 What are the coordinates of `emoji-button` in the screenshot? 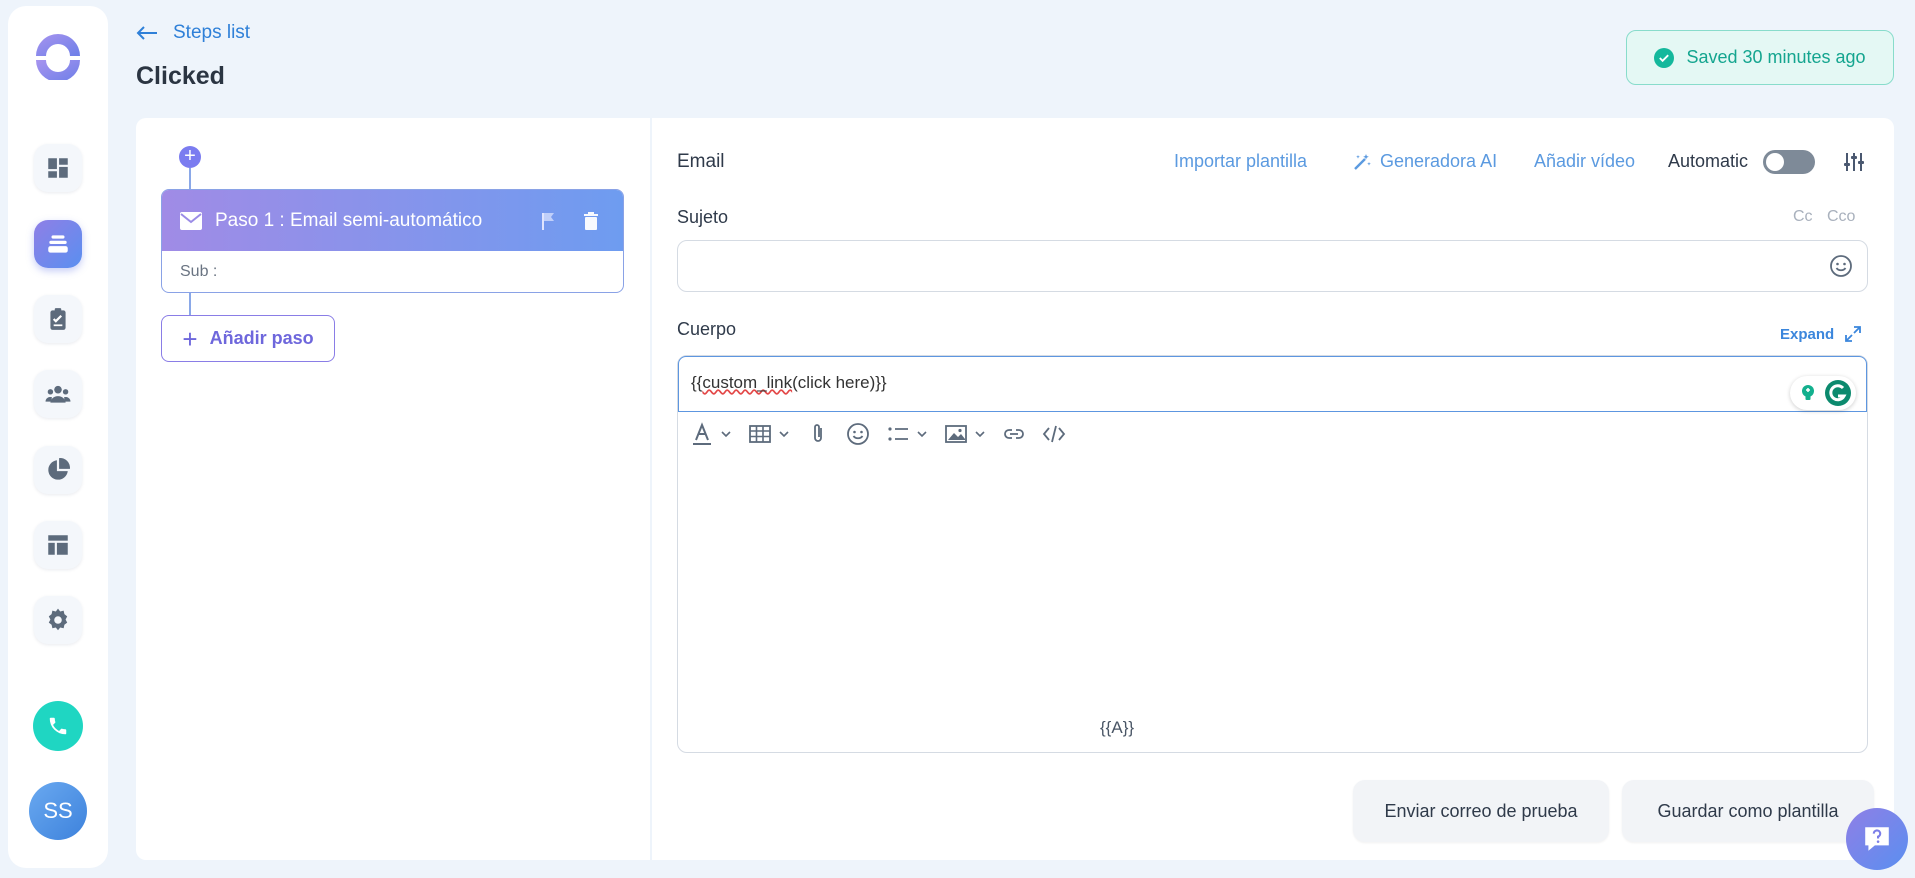 It's located at (858, 434).